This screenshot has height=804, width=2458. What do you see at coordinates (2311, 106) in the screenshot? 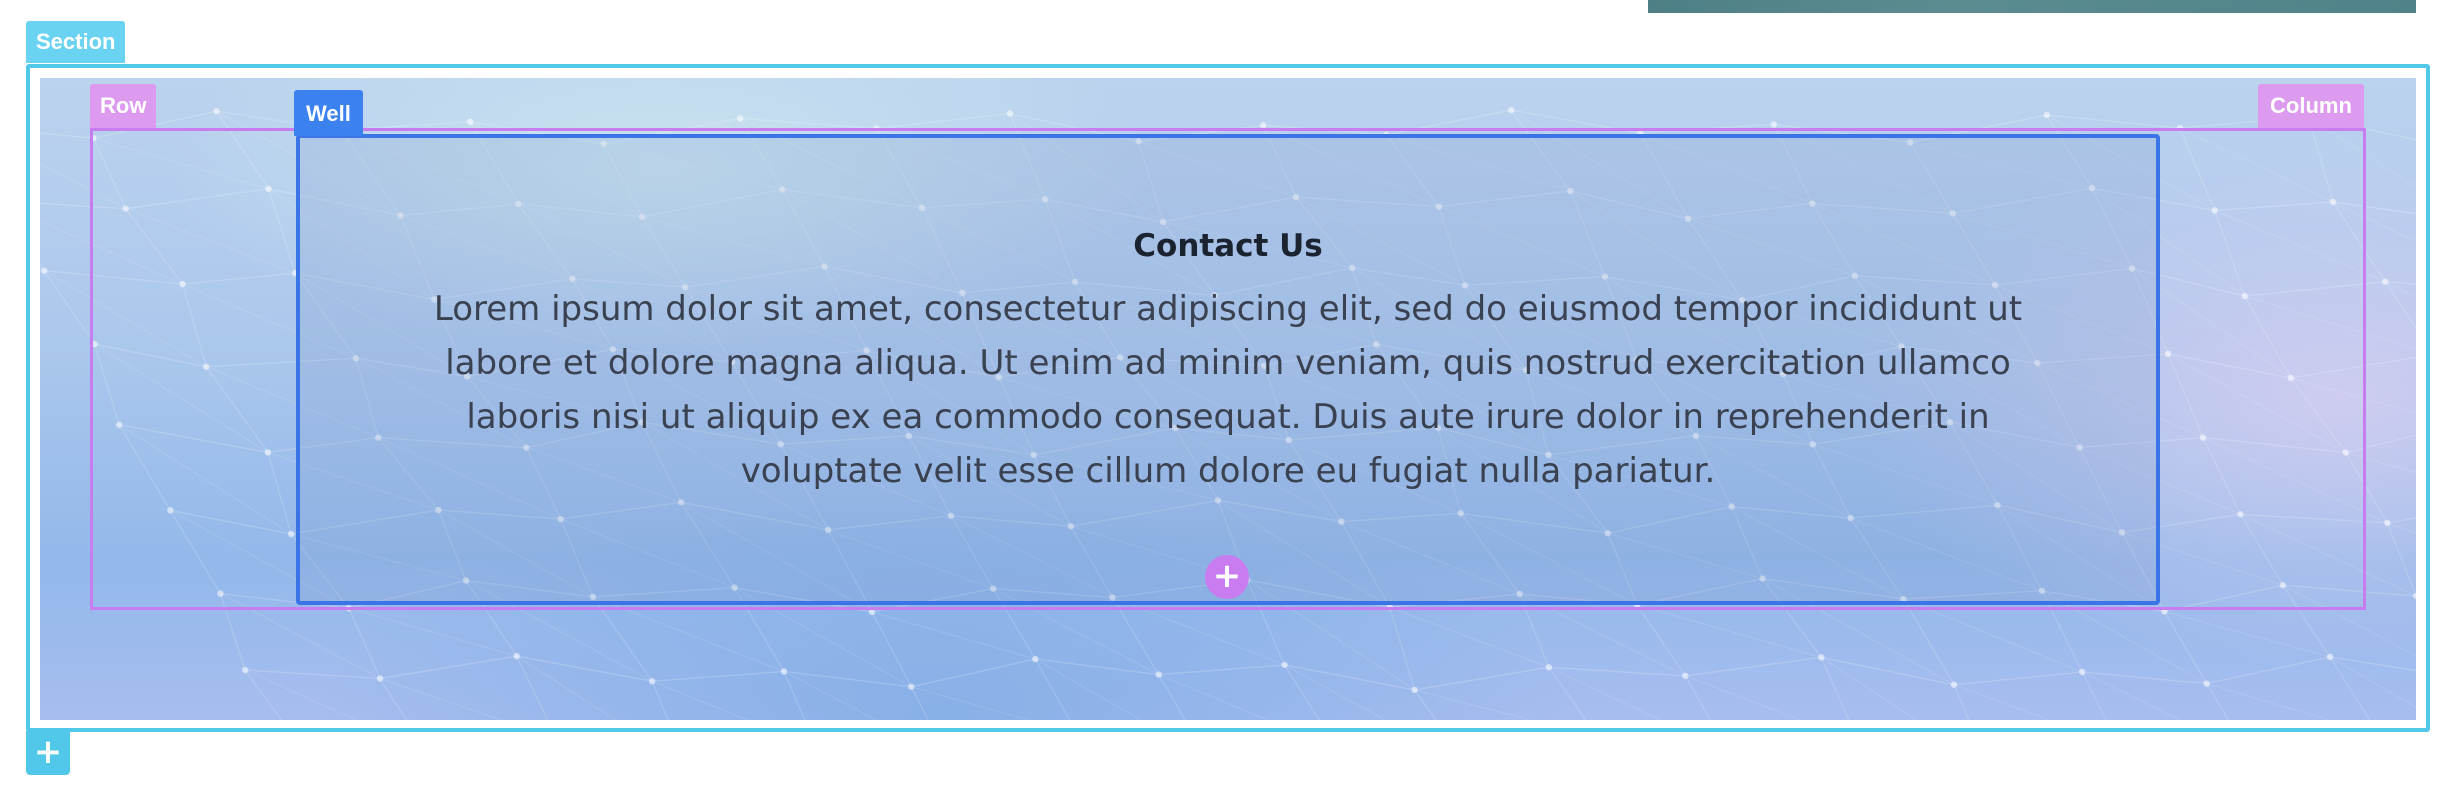
I see `column-label-tag: Column` at bounding box center [2311, 106].